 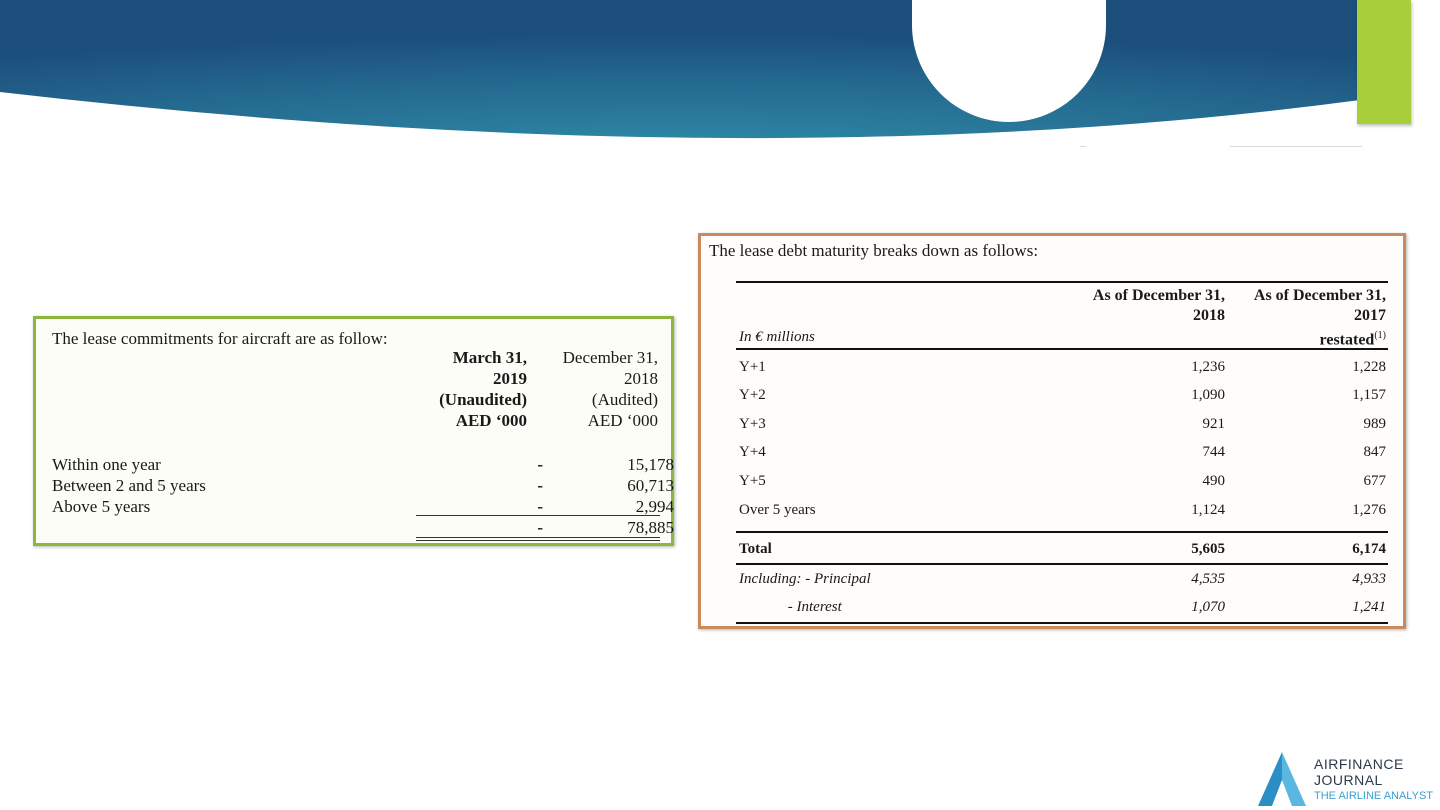 I want to click on accent-bar, so click(x=1384, y=62).